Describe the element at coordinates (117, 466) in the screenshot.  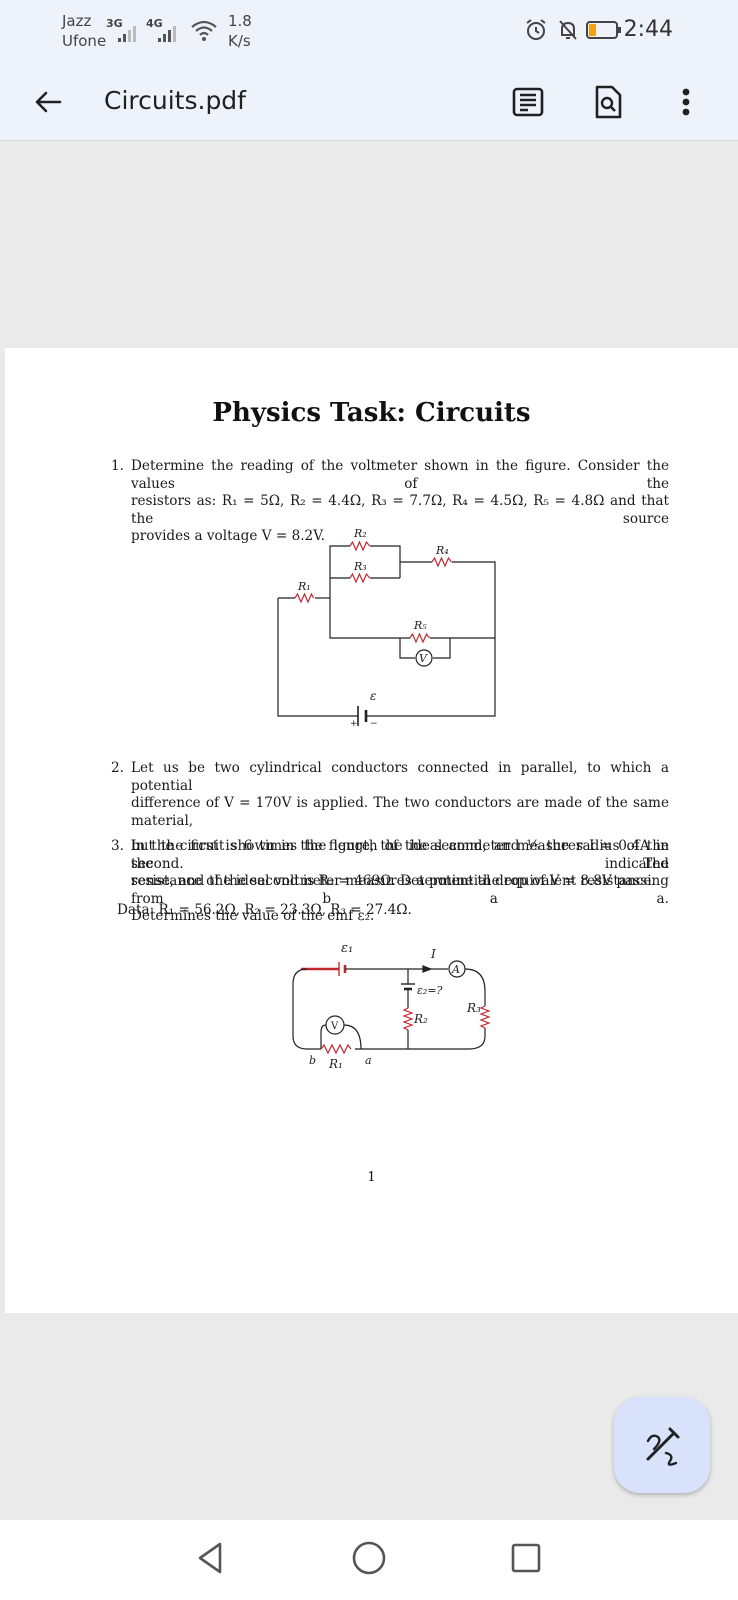
I see `q1-number: 1.` at that location.